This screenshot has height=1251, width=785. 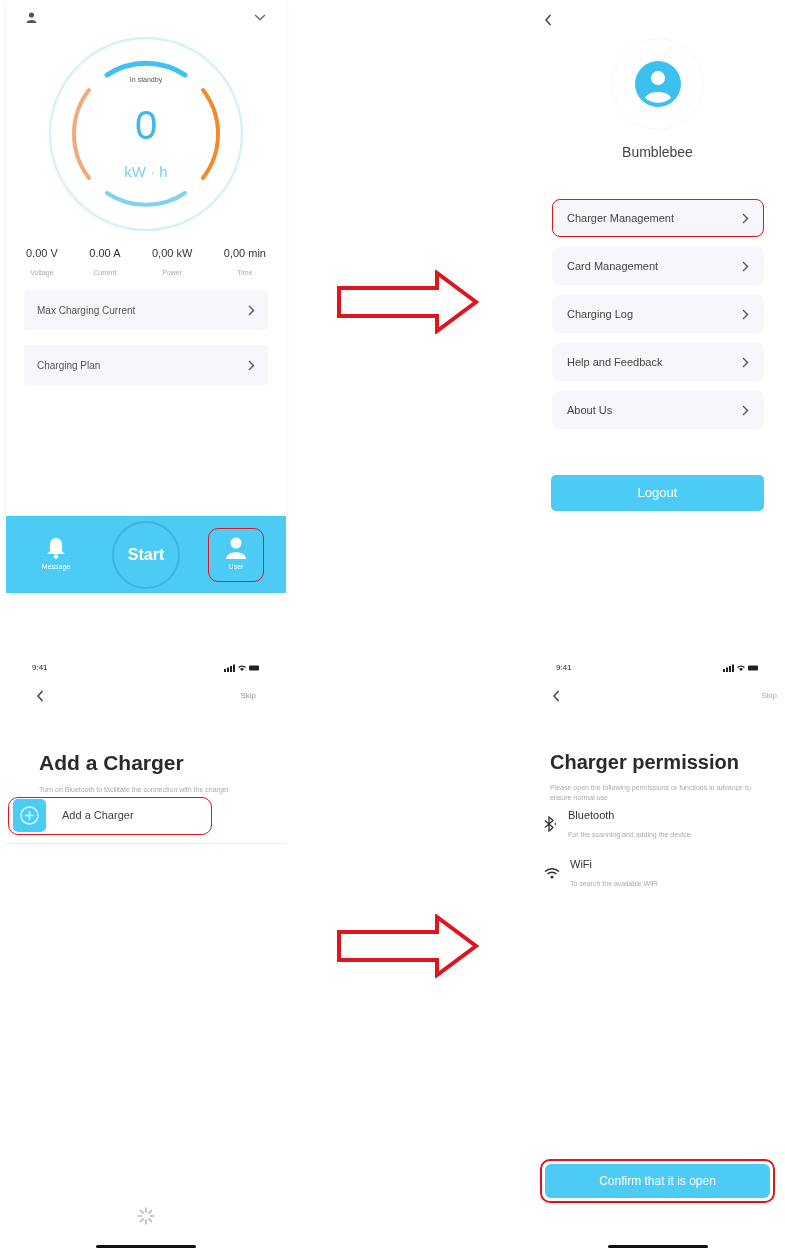 What do you see at coordinates (111, 763) in the screenshot?
I see `page-title: Add a Charger` at bounding box center [111, 763].